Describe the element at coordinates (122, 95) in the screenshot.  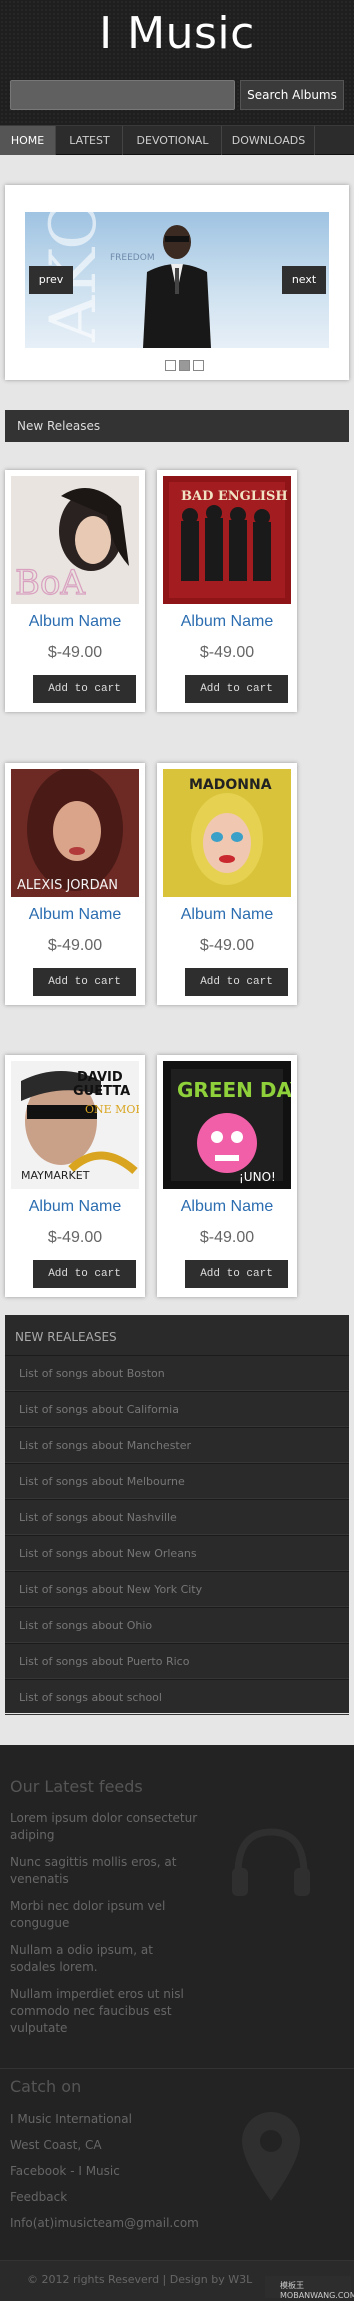
I see `search-input` at that location.